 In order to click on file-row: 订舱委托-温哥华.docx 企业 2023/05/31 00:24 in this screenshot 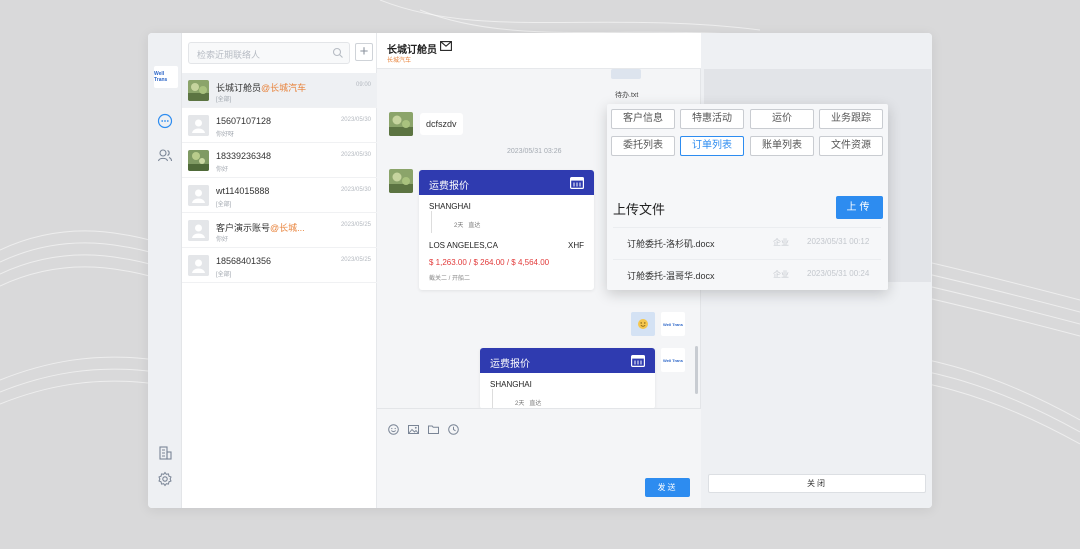, I will do `click(747, 274)`.